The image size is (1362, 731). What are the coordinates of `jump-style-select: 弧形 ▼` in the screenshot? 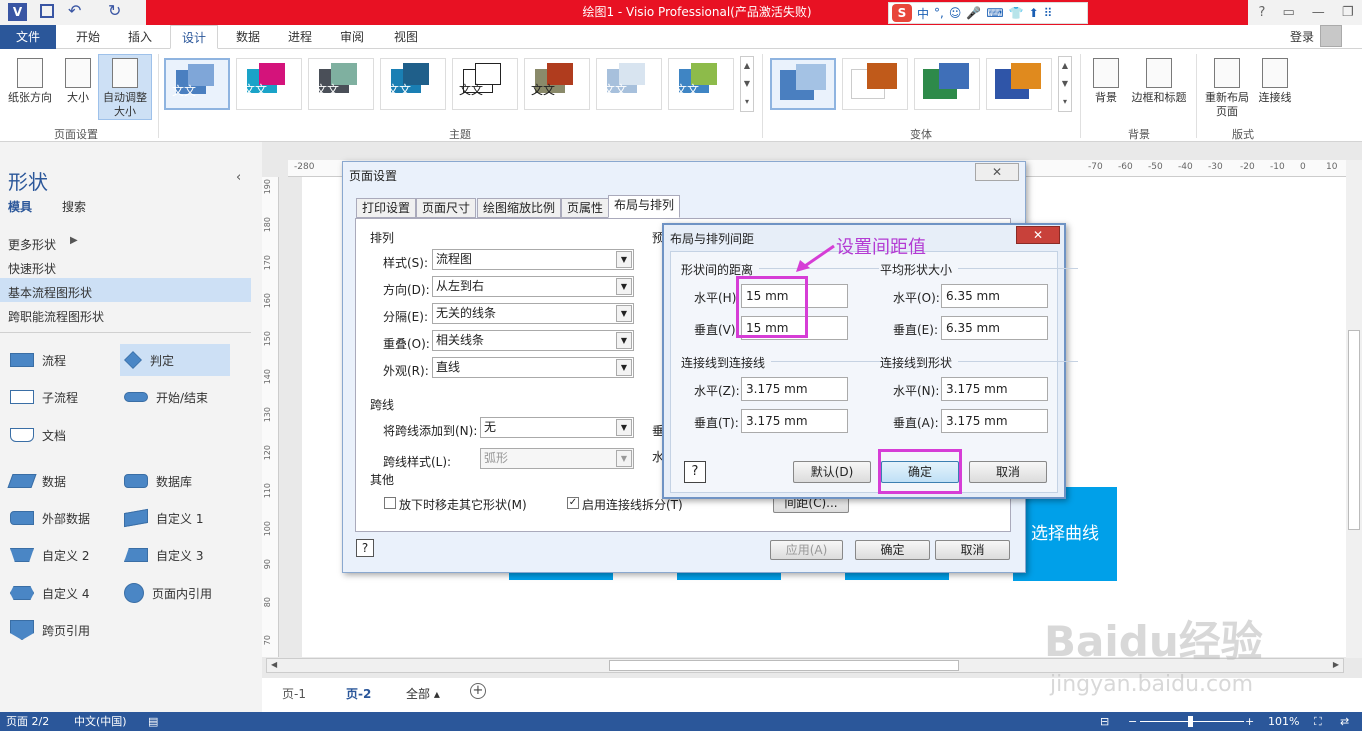 It's located at (557, 458).